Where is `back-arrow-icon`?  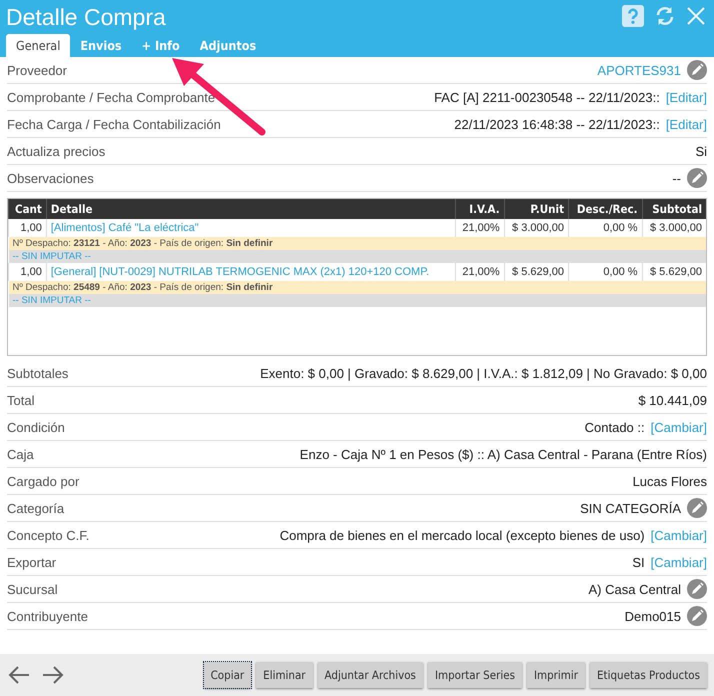
back-arrow-icon is located at coordinates (19, 675).